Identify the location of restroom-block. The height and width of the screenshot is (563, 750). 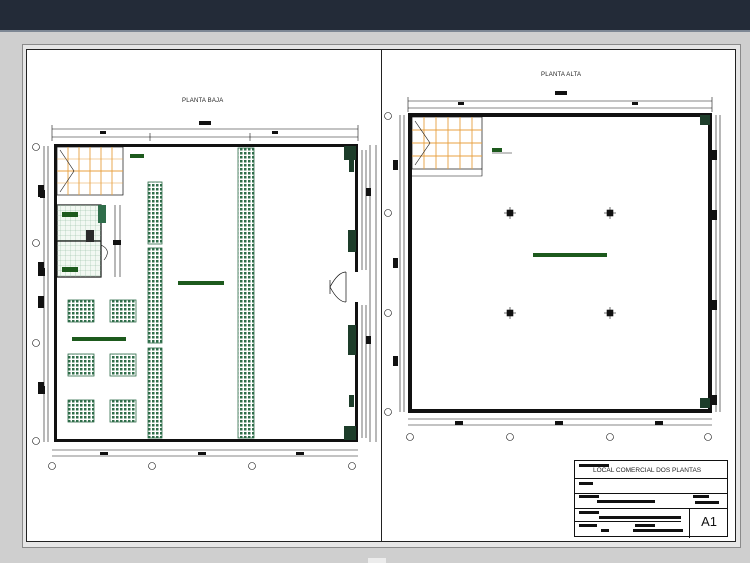
(88, 241).